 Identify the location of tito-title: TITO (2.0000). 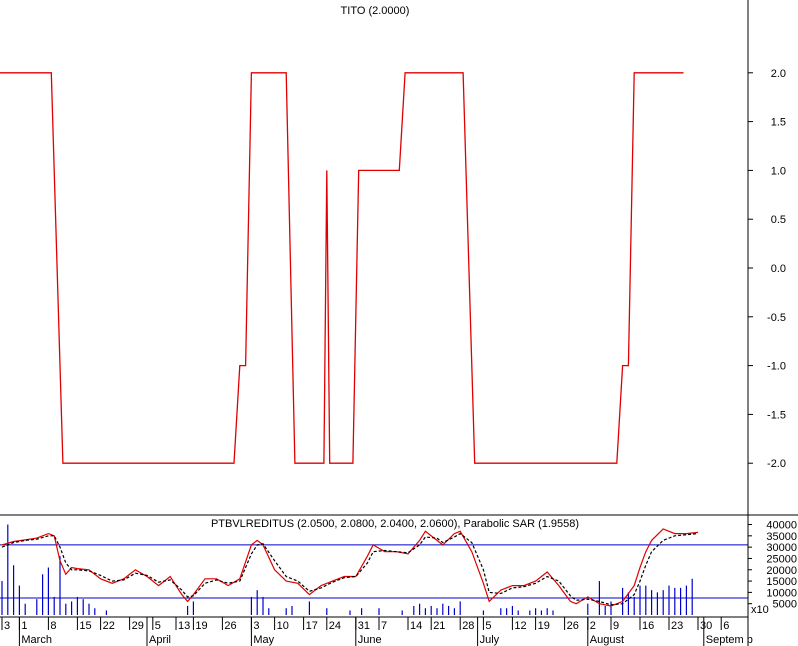
(375, 11).